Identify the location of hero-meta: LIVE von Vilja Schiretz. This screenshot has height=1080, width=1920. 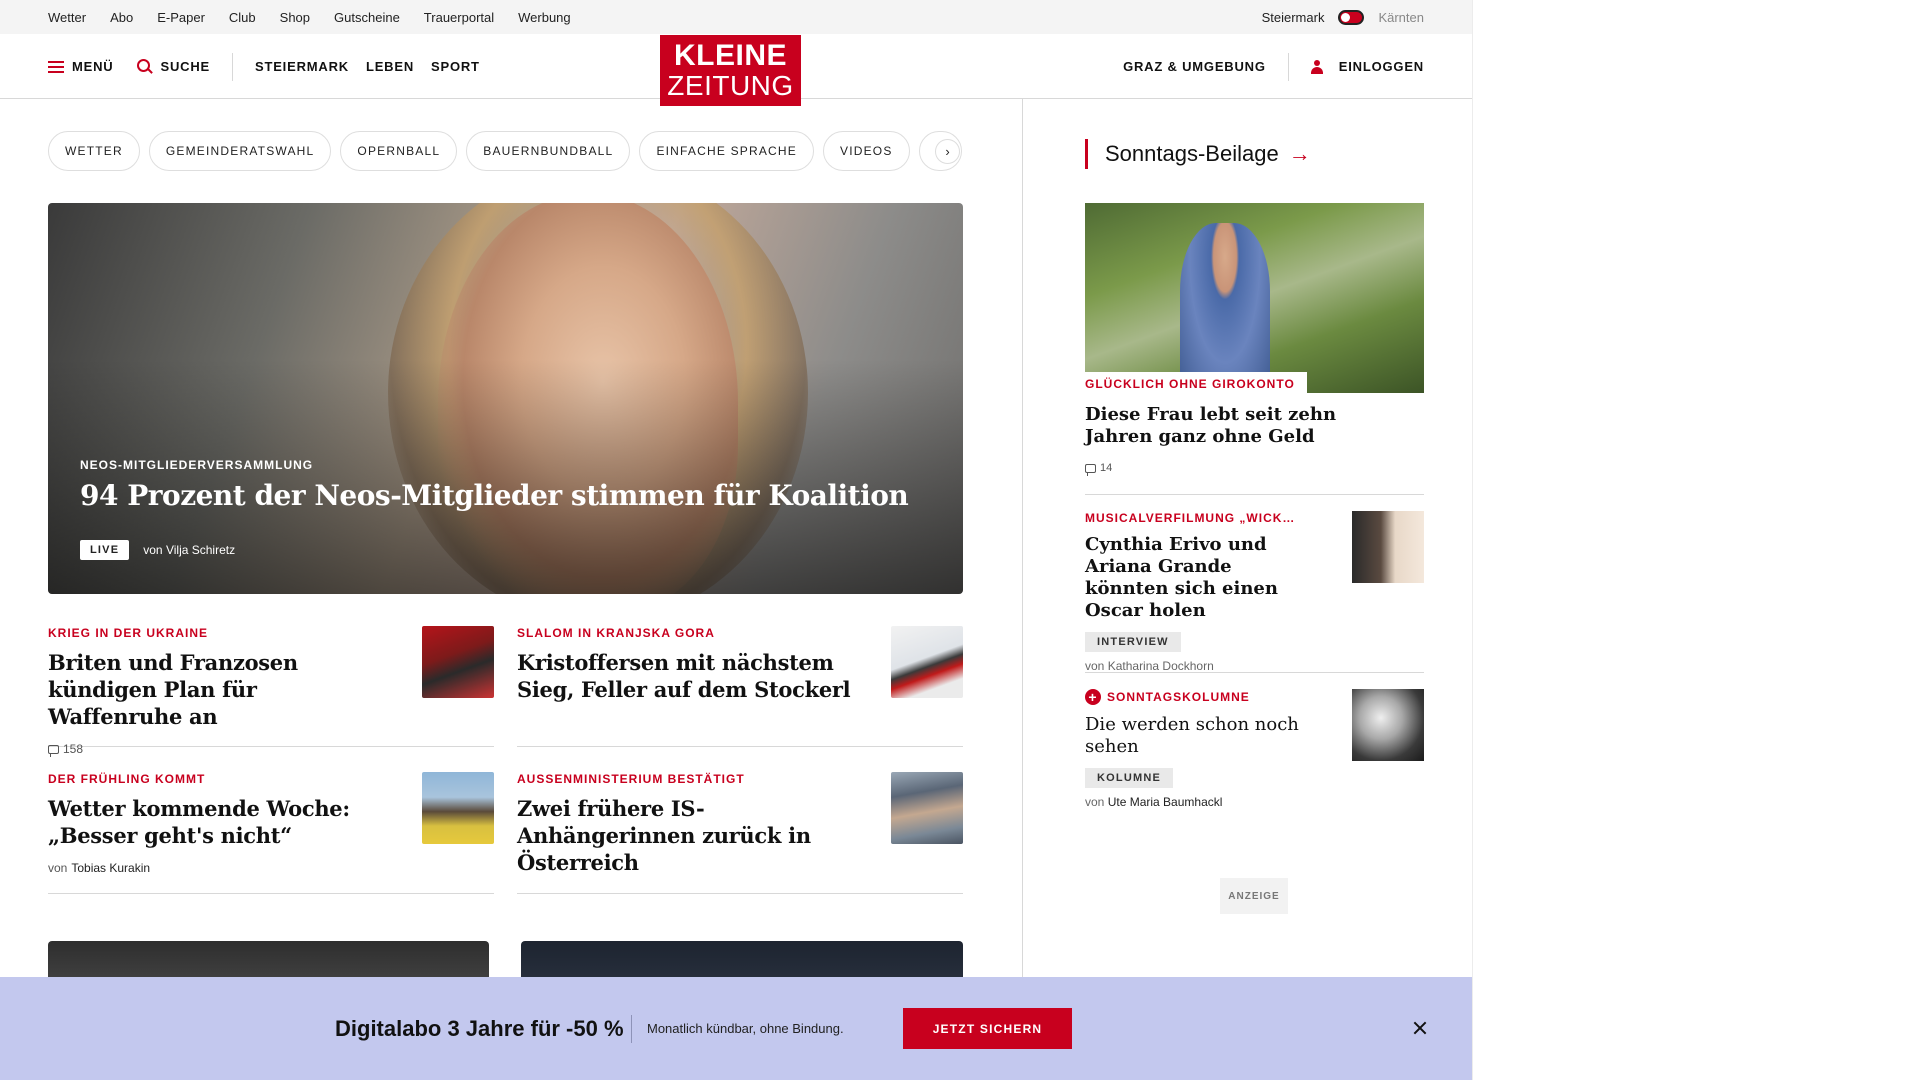
(157, 550).